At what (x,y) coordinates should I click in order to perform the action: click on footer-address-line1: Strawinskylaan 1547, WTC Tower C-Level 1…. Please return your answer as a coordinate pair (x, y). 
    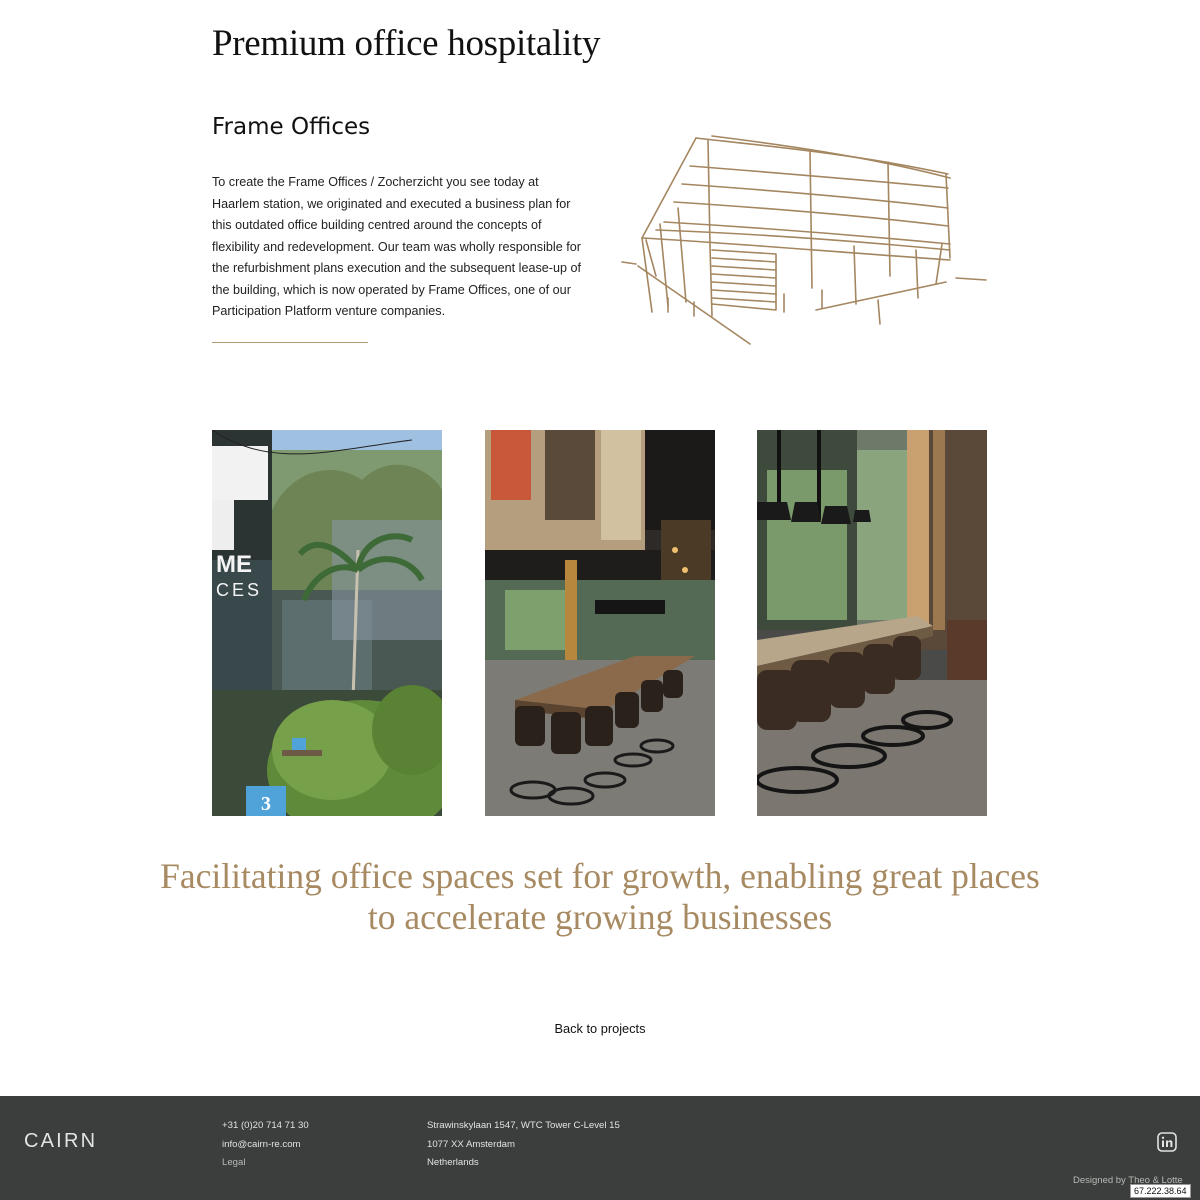
    Looking at the image, I should click on (523, 1125).